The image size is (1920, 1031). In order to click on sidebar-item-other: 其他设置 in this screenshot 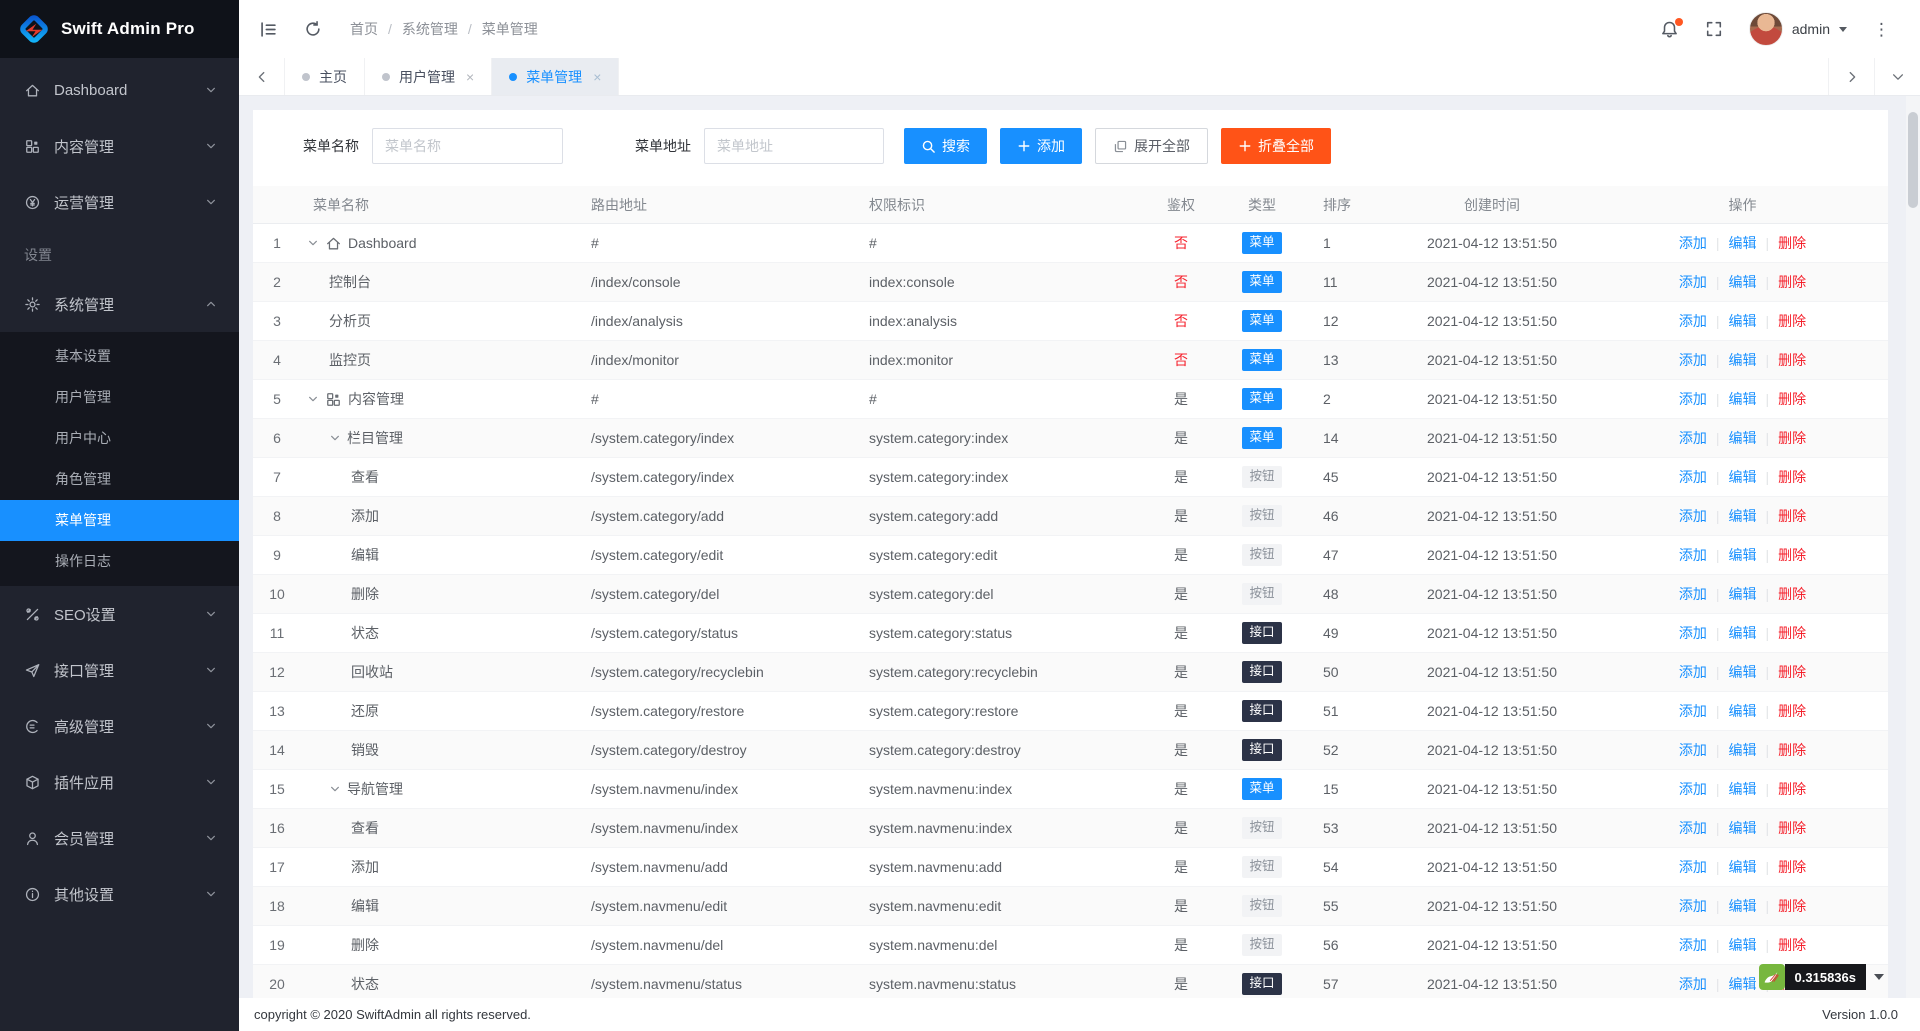, I will do `click(119, 894)`.